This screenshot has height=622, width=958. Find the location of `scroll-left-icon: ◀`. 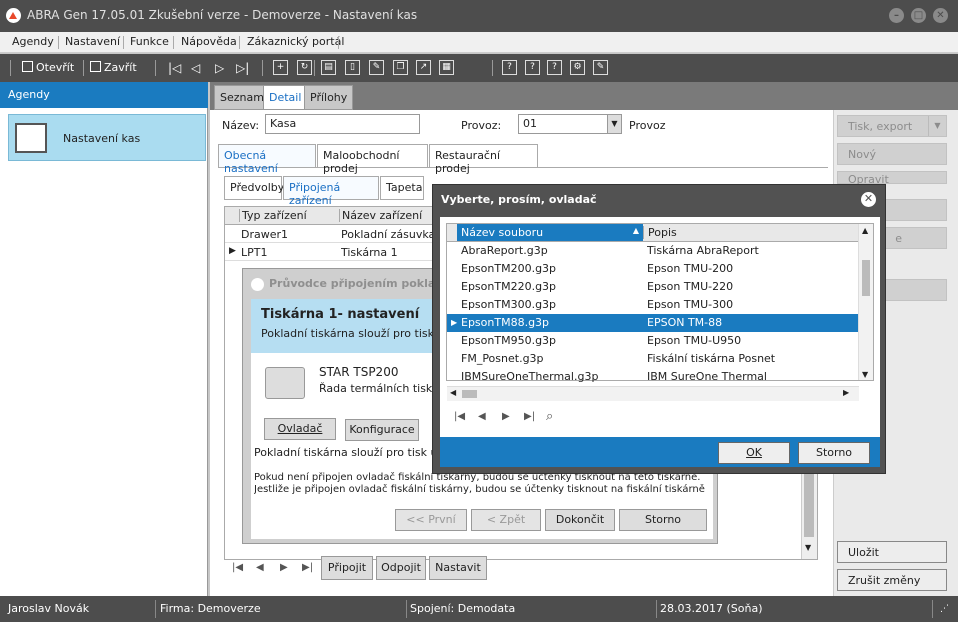

scroll-left-icon: ◀ is located at coordinates (453, 392).